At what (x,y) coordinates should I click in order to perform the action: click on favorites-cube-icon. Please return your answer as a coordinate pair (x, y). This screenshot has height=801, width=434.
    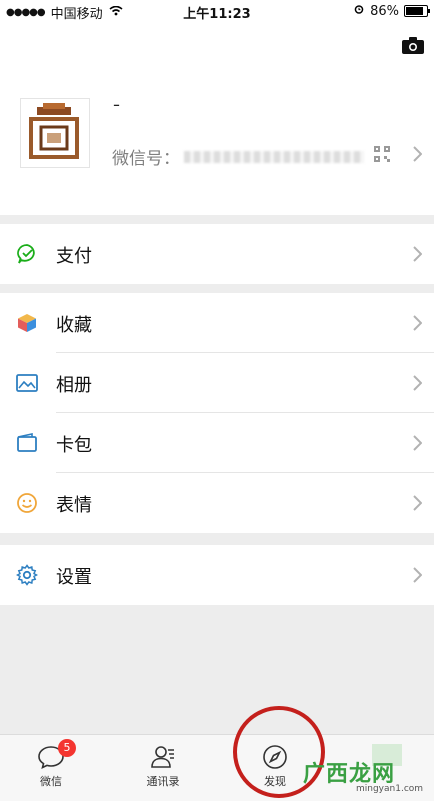
    Looking at the image, I should click on (27, 323).